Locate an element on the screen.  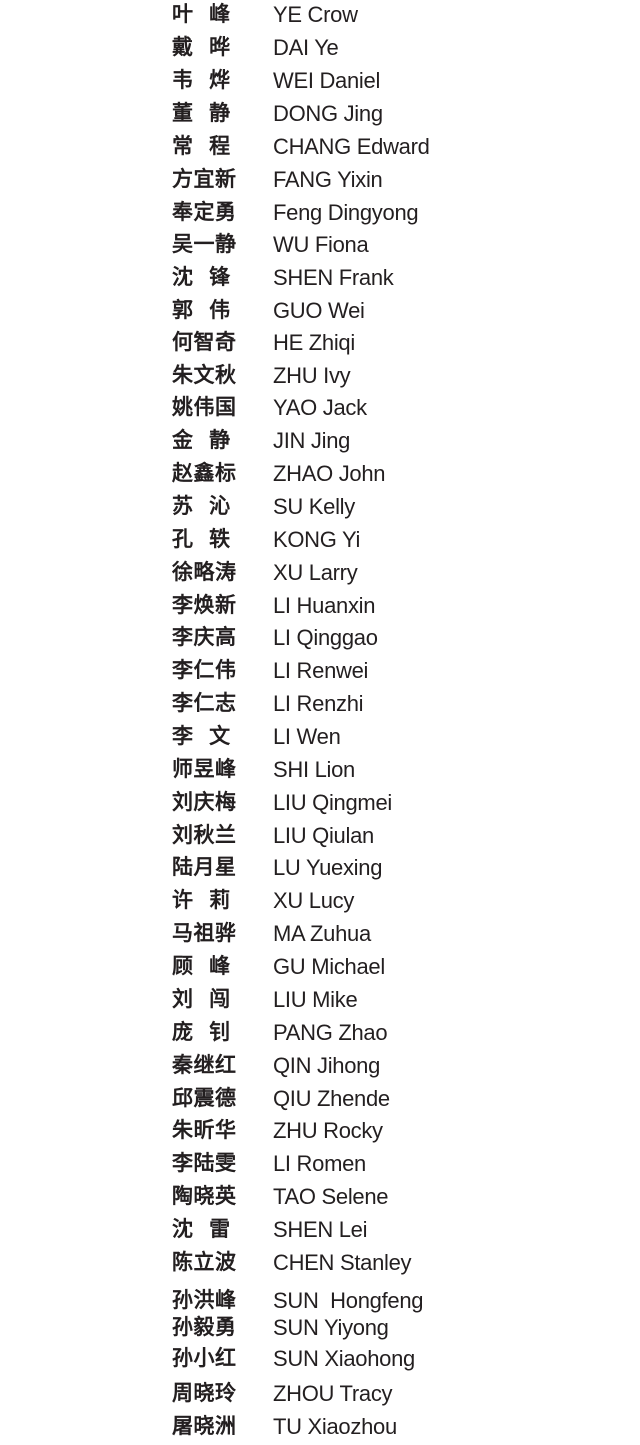
chinese-name: 吴一静 is located at coordinates (204, 244).